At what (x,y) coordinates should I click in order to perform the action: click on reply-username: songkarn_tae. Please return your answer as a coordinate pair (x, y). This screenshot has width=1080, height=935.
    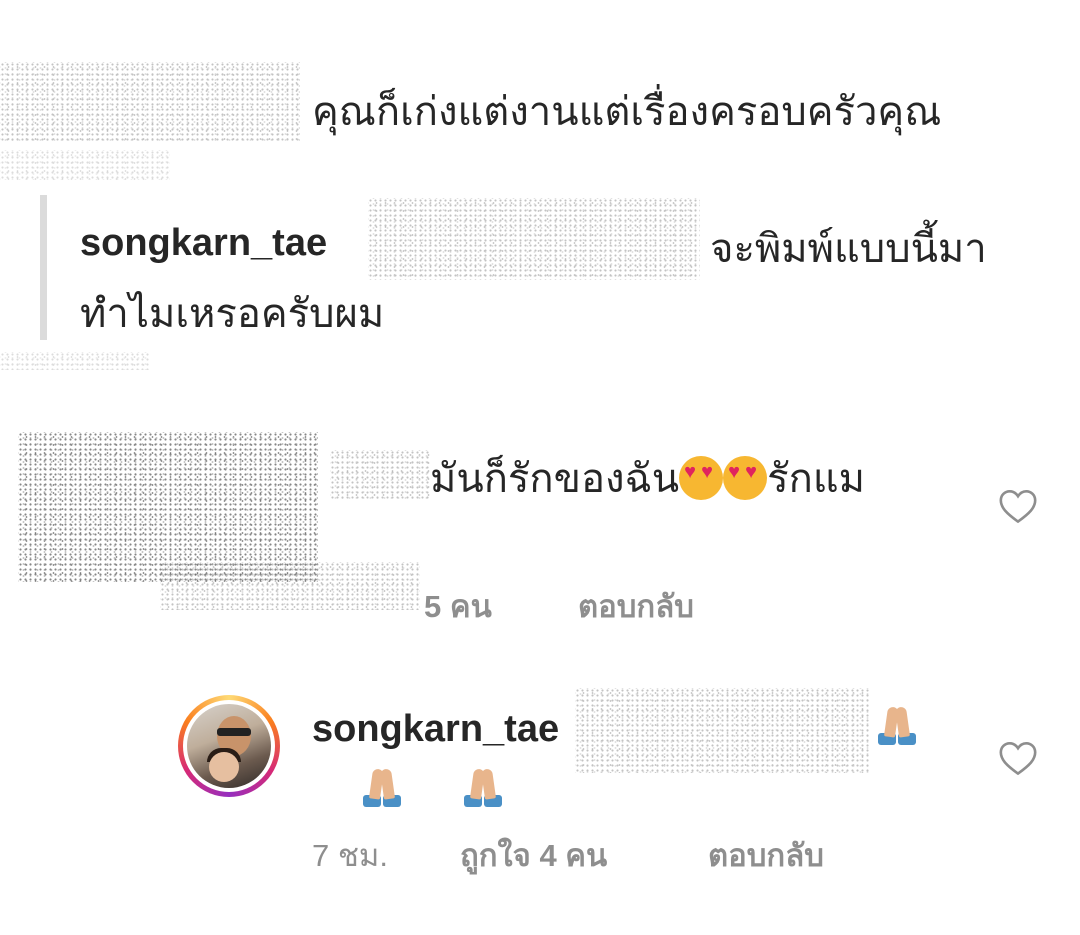
    Looking at the image, I should click on (435, 729).